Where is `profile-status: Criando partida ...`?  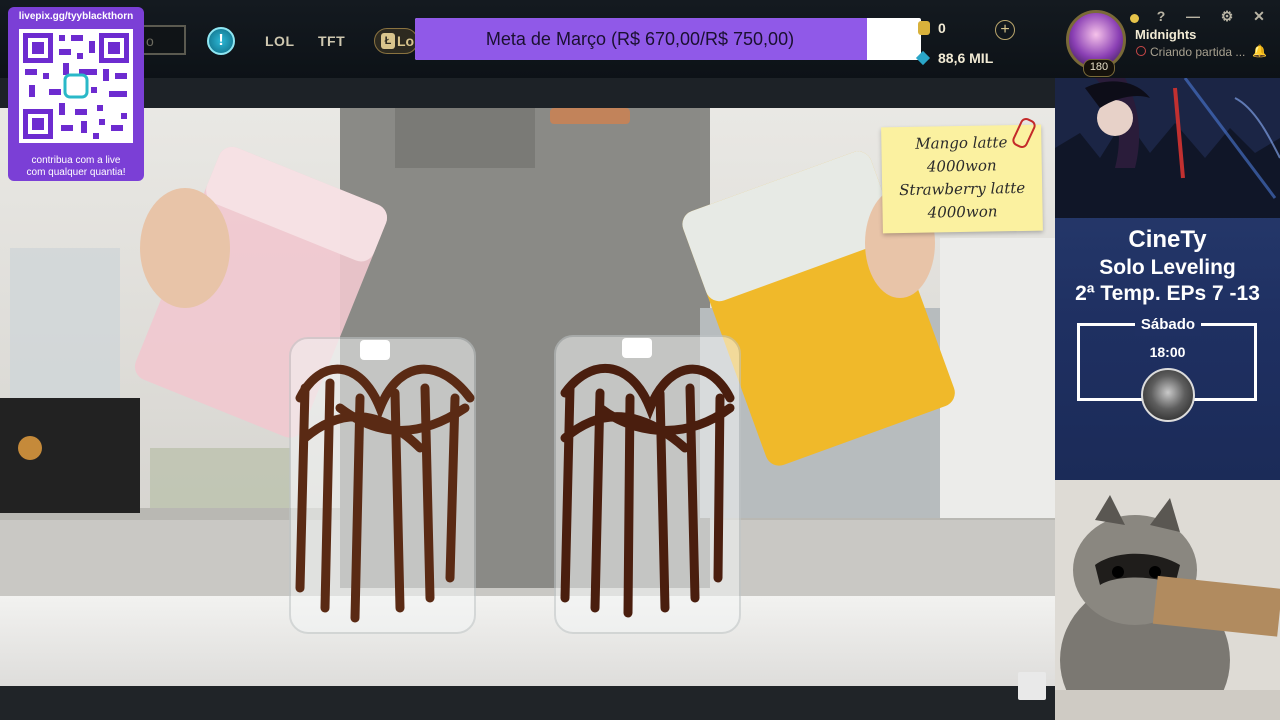
profile-status: Criando partida ... is located at coordinates (1190, 52).